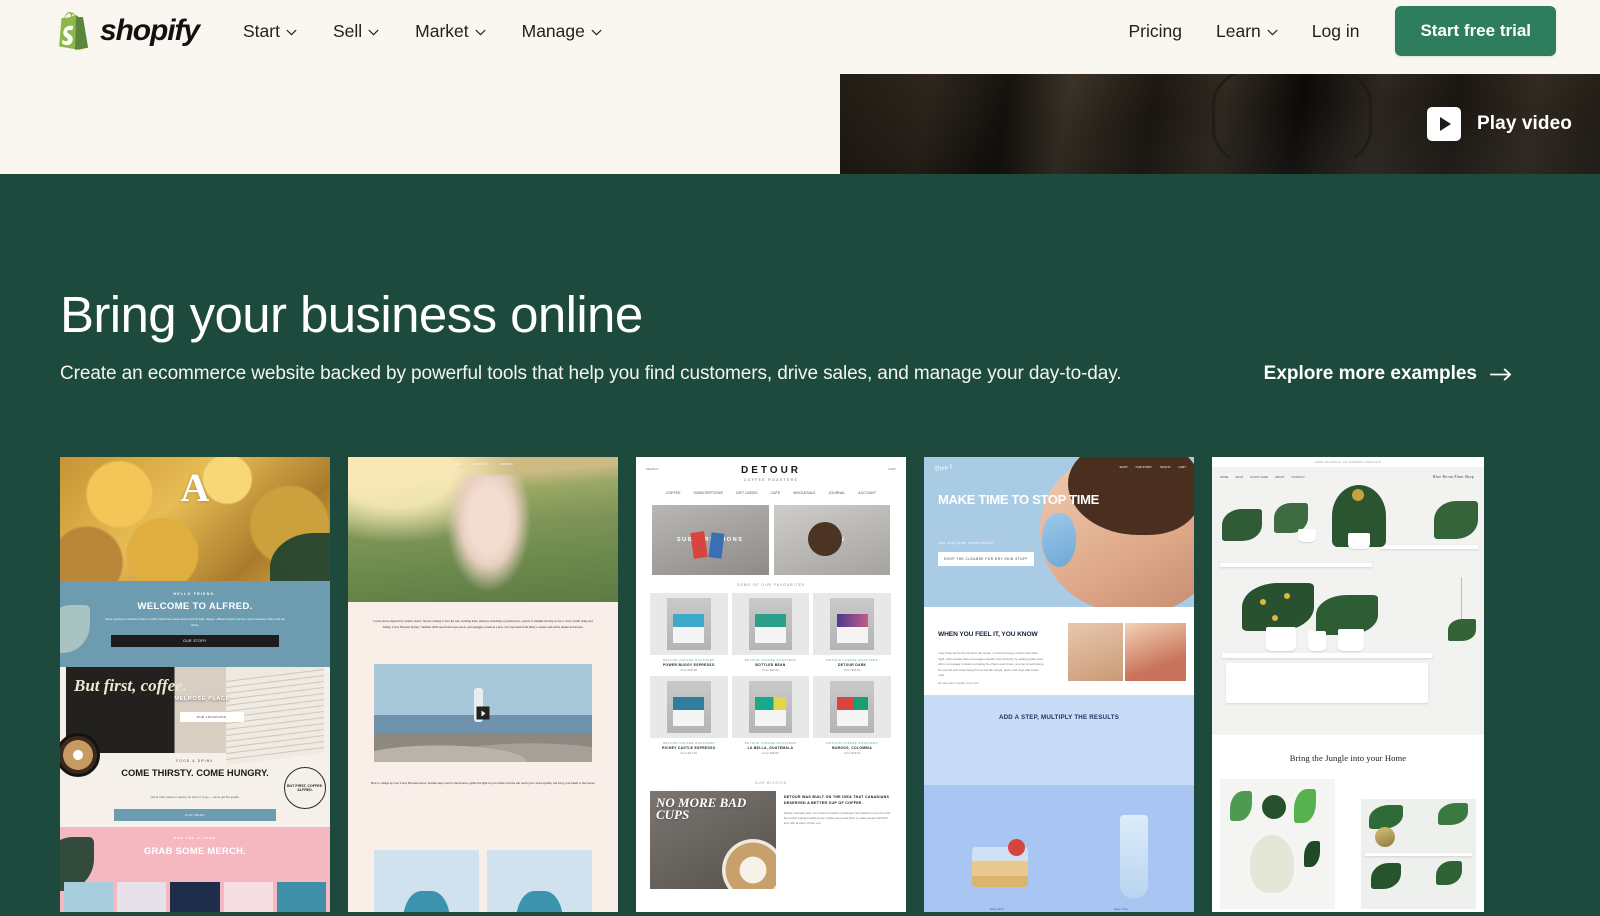 Image resolution: width=1600 pixels, height=916 pixels. I want to click on detour-nav-cafe: CAFE, so click(776, 493).